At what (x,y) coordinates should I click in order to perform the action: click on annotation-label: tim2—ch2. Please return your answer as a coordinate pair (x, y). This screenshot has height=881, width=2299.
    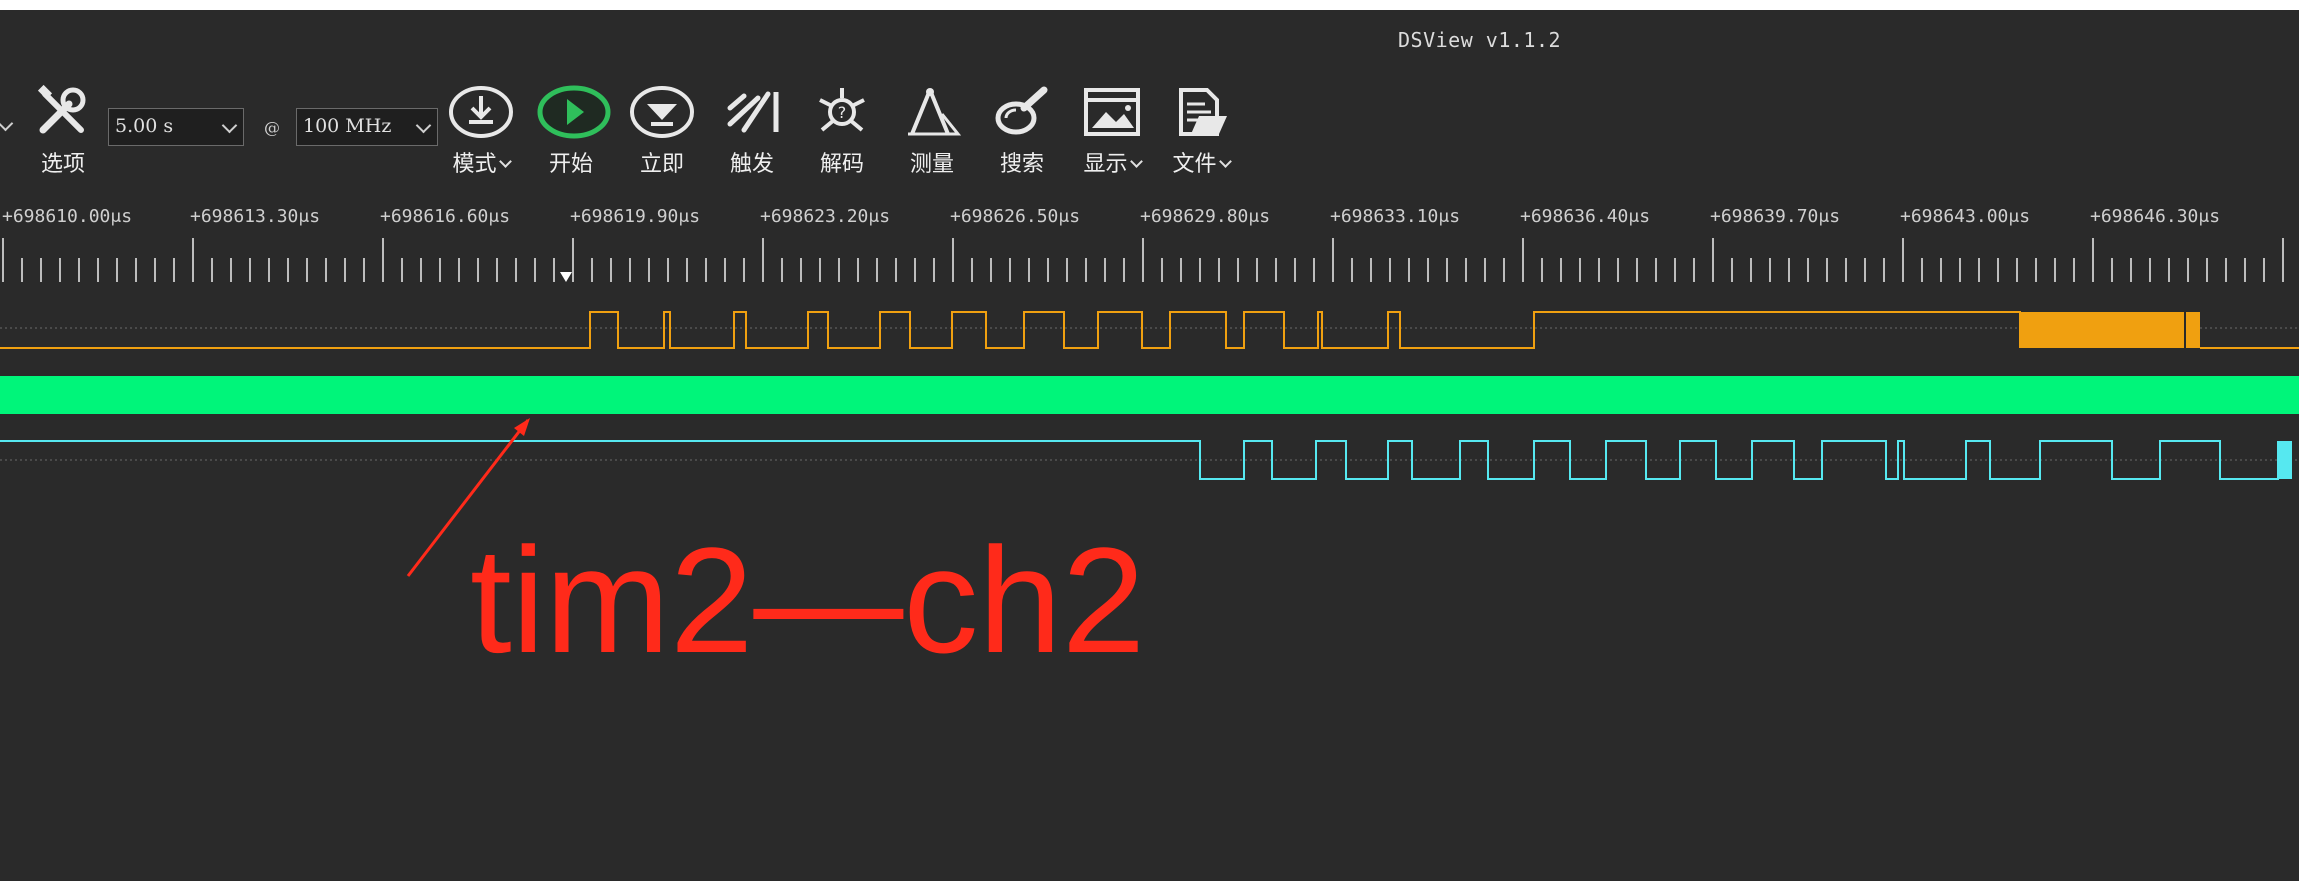
    Looking at the image, I should click on (808, 600).